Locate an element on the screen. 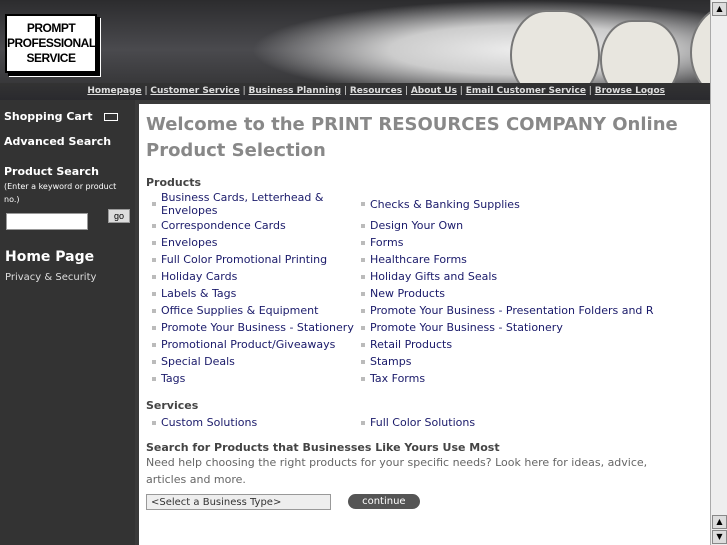 The width and height of the screenshot is (727, 545). list-item: Tax Forms is located at coordinates (505, 378).